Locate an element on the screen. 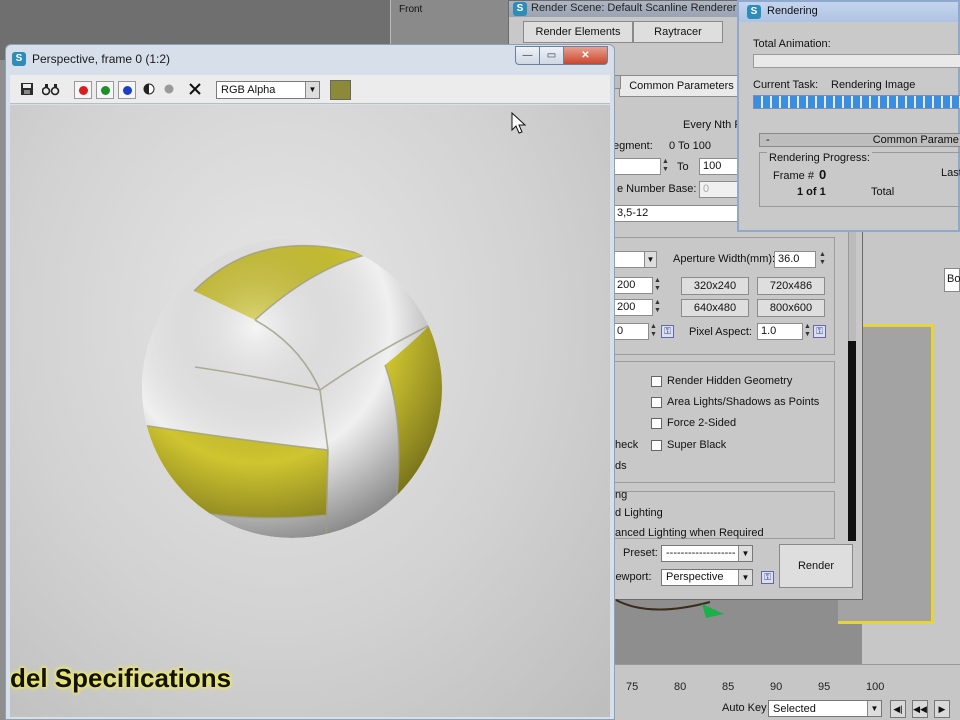 Image resolution: width=960 pixels, height=720 pixels. total-animation-progress-bar is located at coordinates (856, 61).